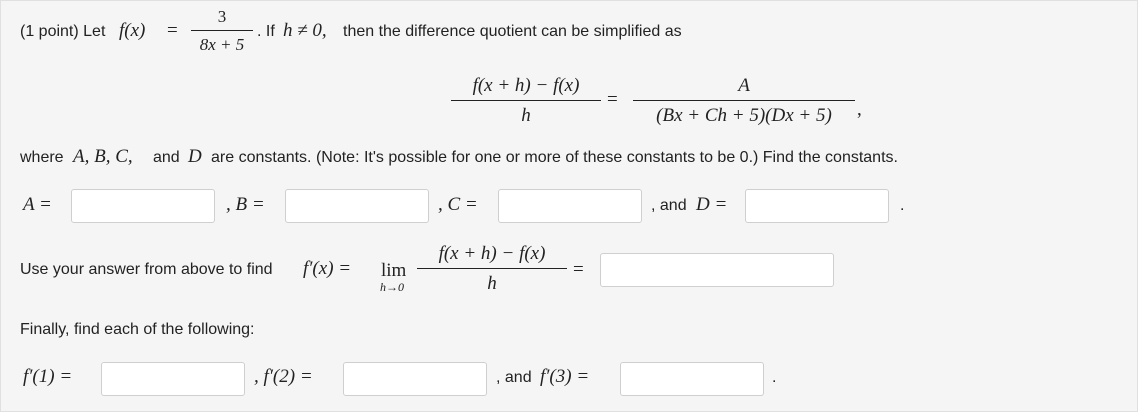  What do you see at coordinates (173, 379) in the screenshot?
I see `input-f1` at bounding box center [173, 379].